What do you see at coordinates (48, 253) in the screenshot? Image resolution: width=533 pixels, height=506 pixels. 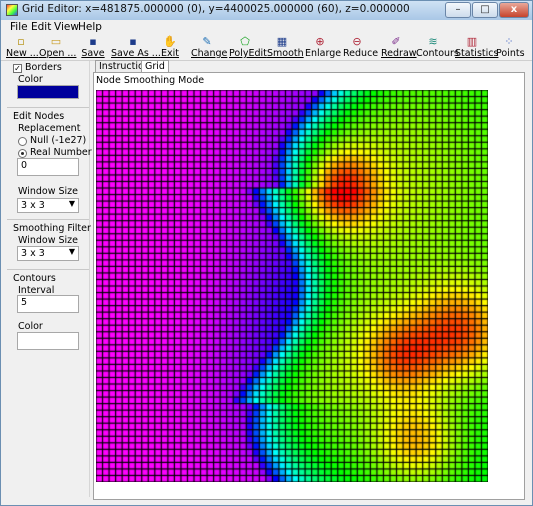 I see `smoothing-window-select: 3 x 3 ▼` at bounding box center [48, 253].